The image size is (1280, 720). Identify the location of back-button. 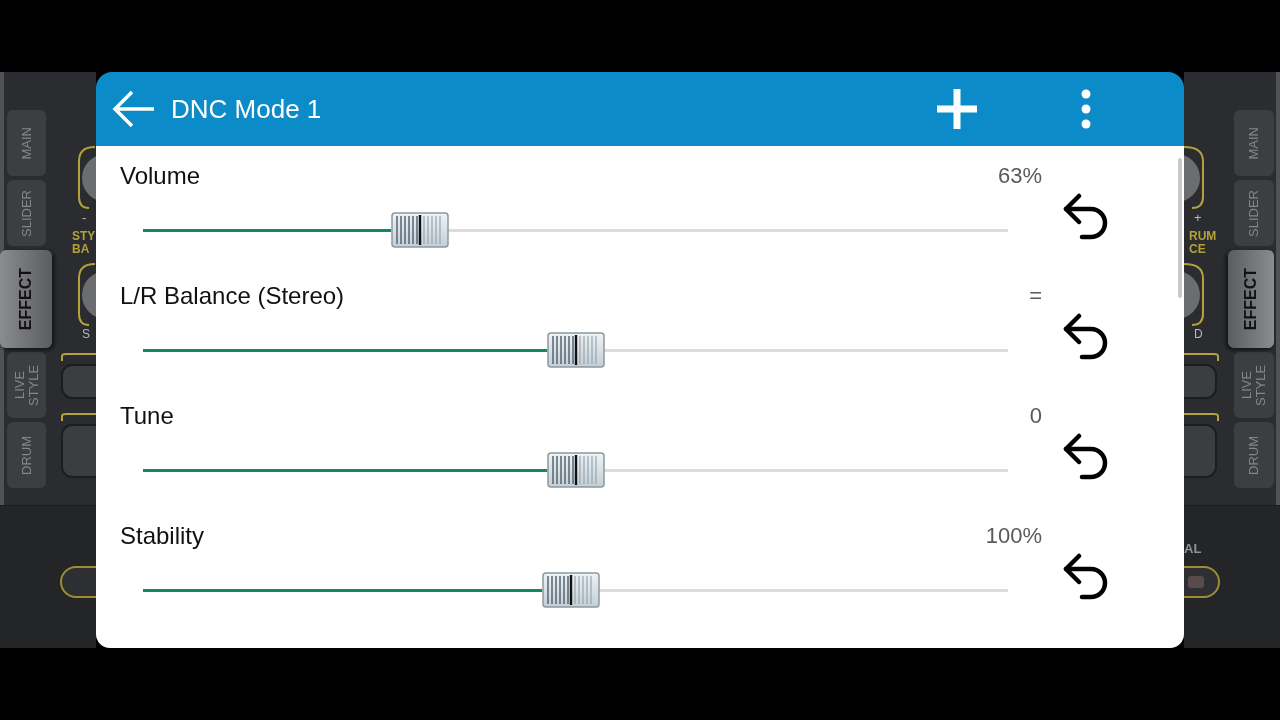
(134, 109).